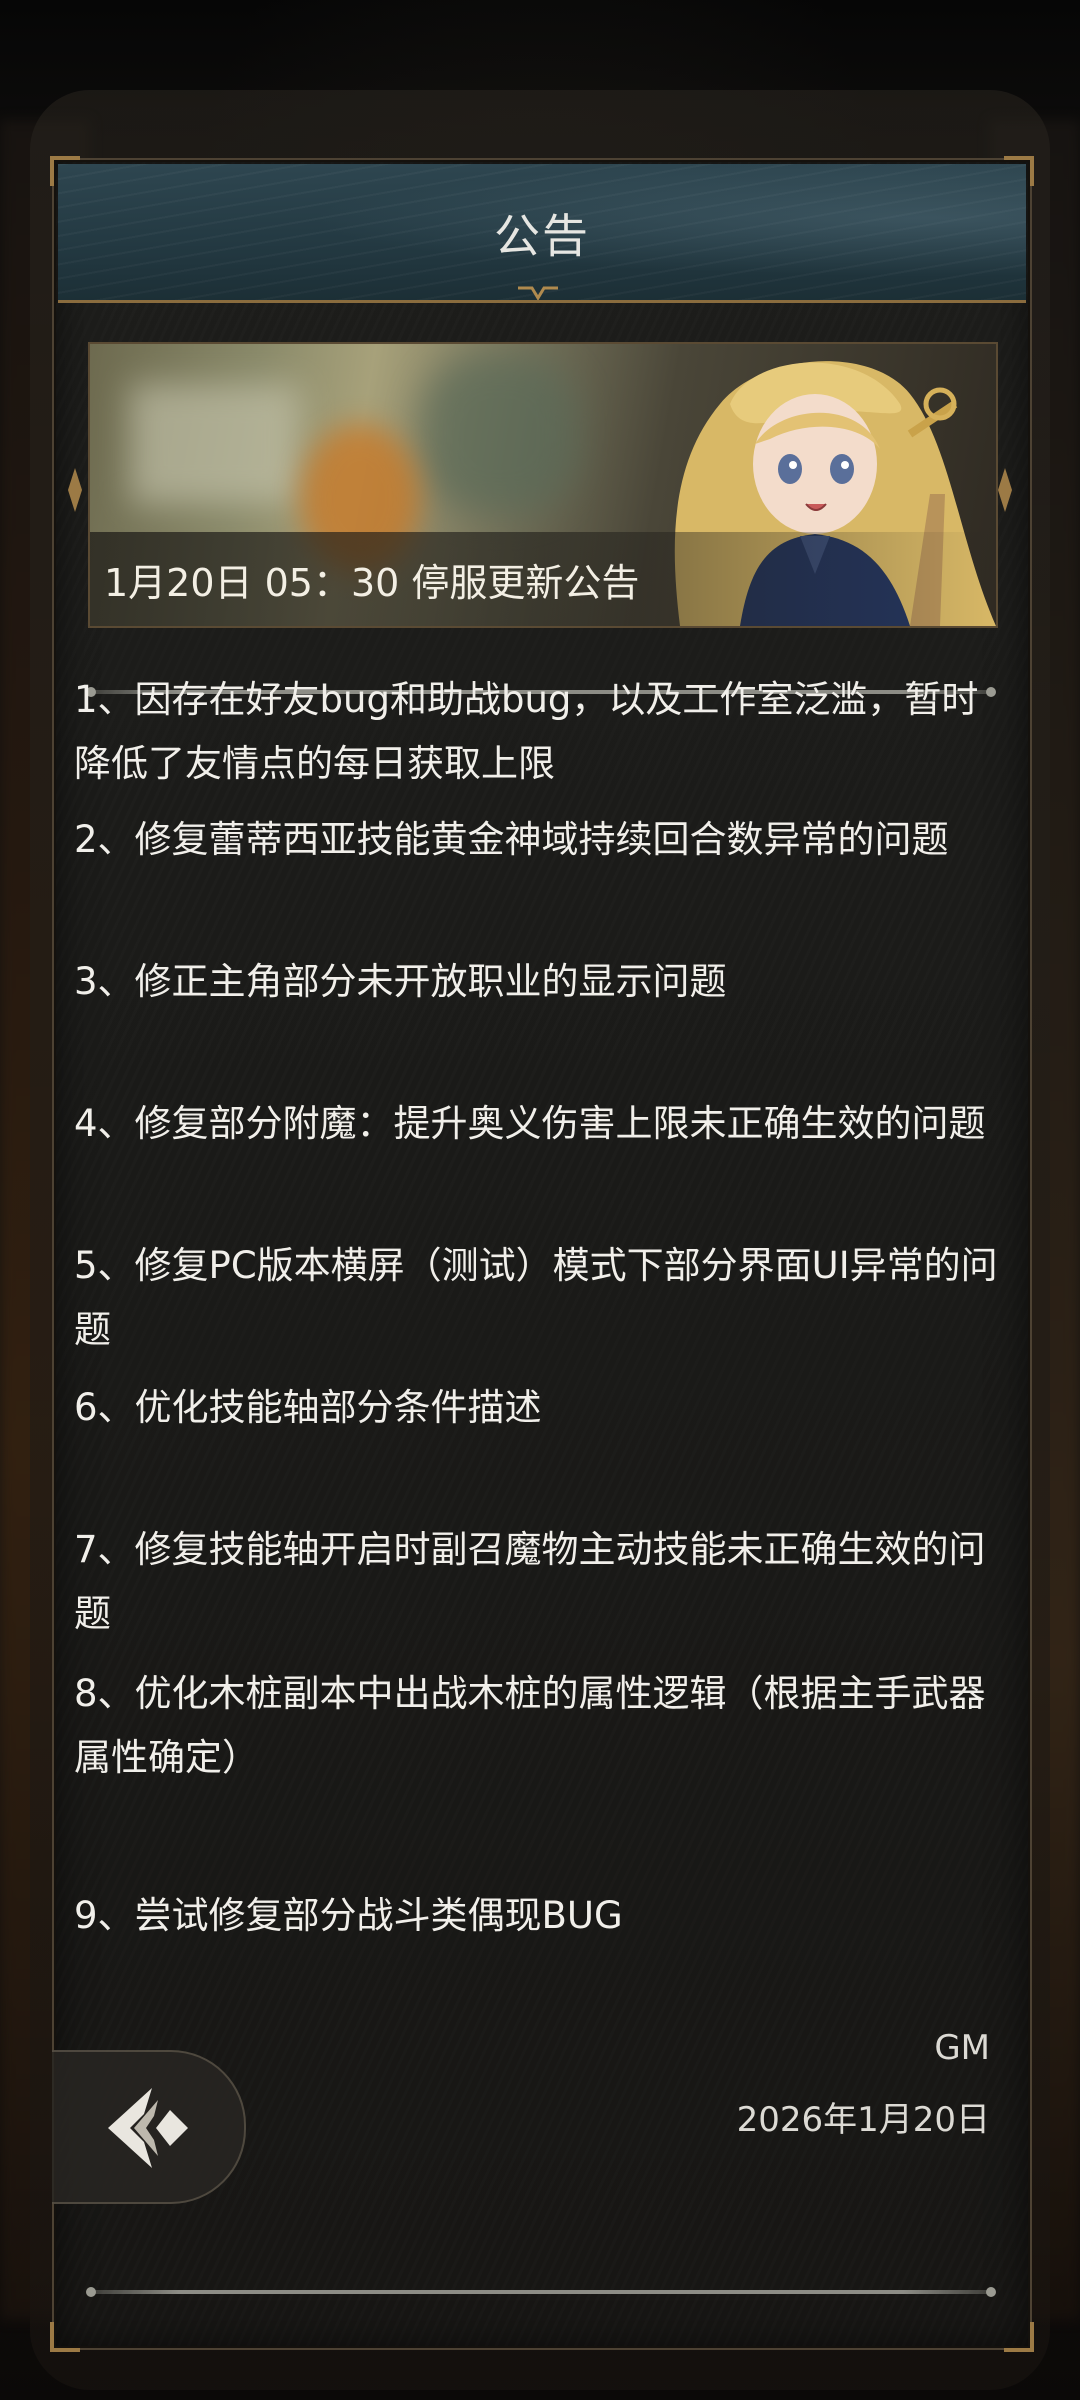 The height and width of the screenshot is (2400, 1080). Describe the element at coordinates (543, 485) in the screenshot. I see `announcement-banner: 1月20日 05：30 停服更新公告` at that location.